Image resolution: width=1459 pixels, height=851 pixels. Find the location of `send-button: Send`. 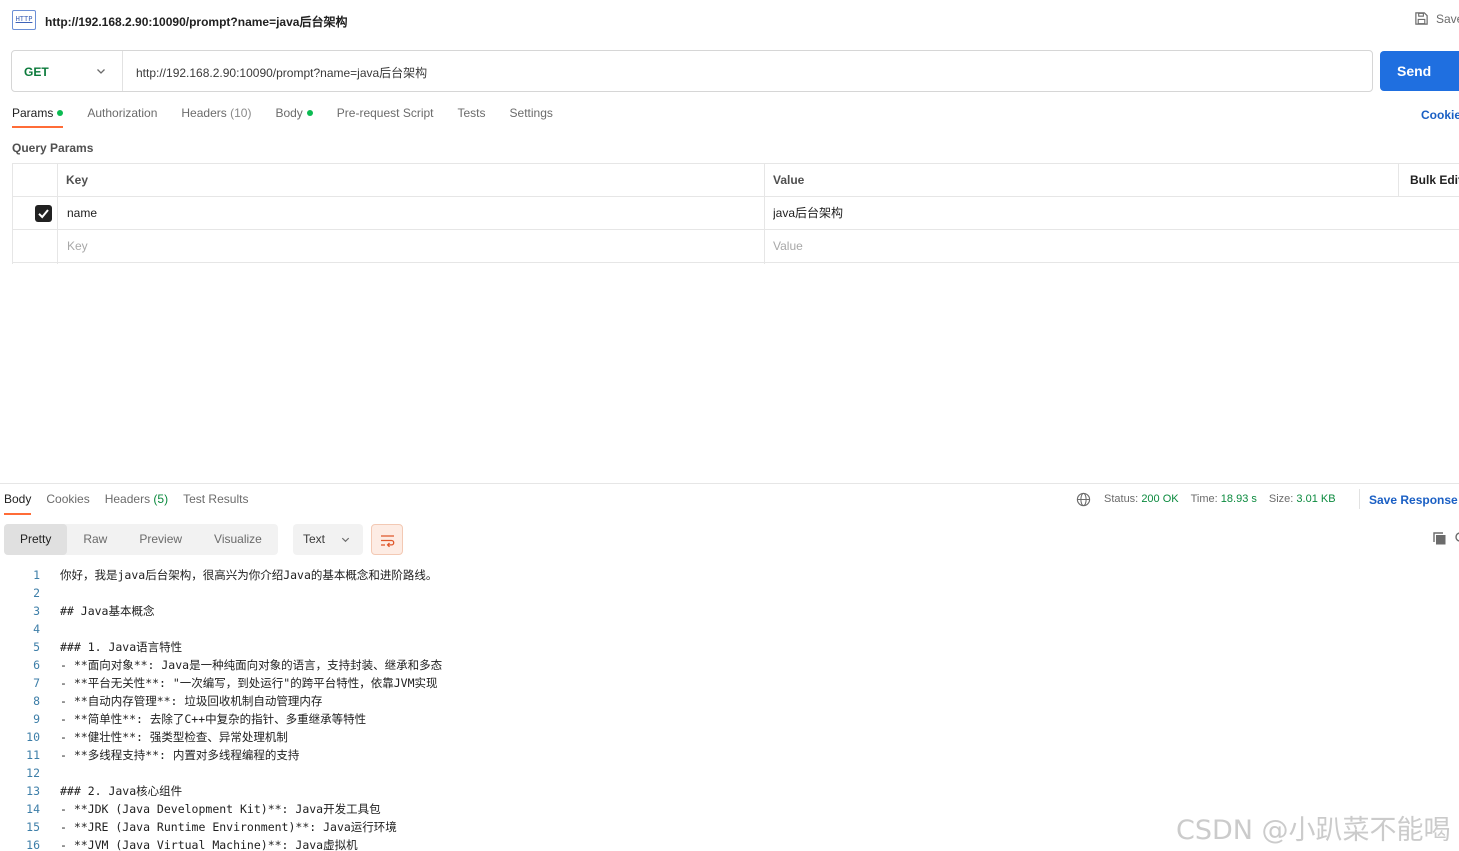

send-button: Send is located at coordinates (1419, 71).